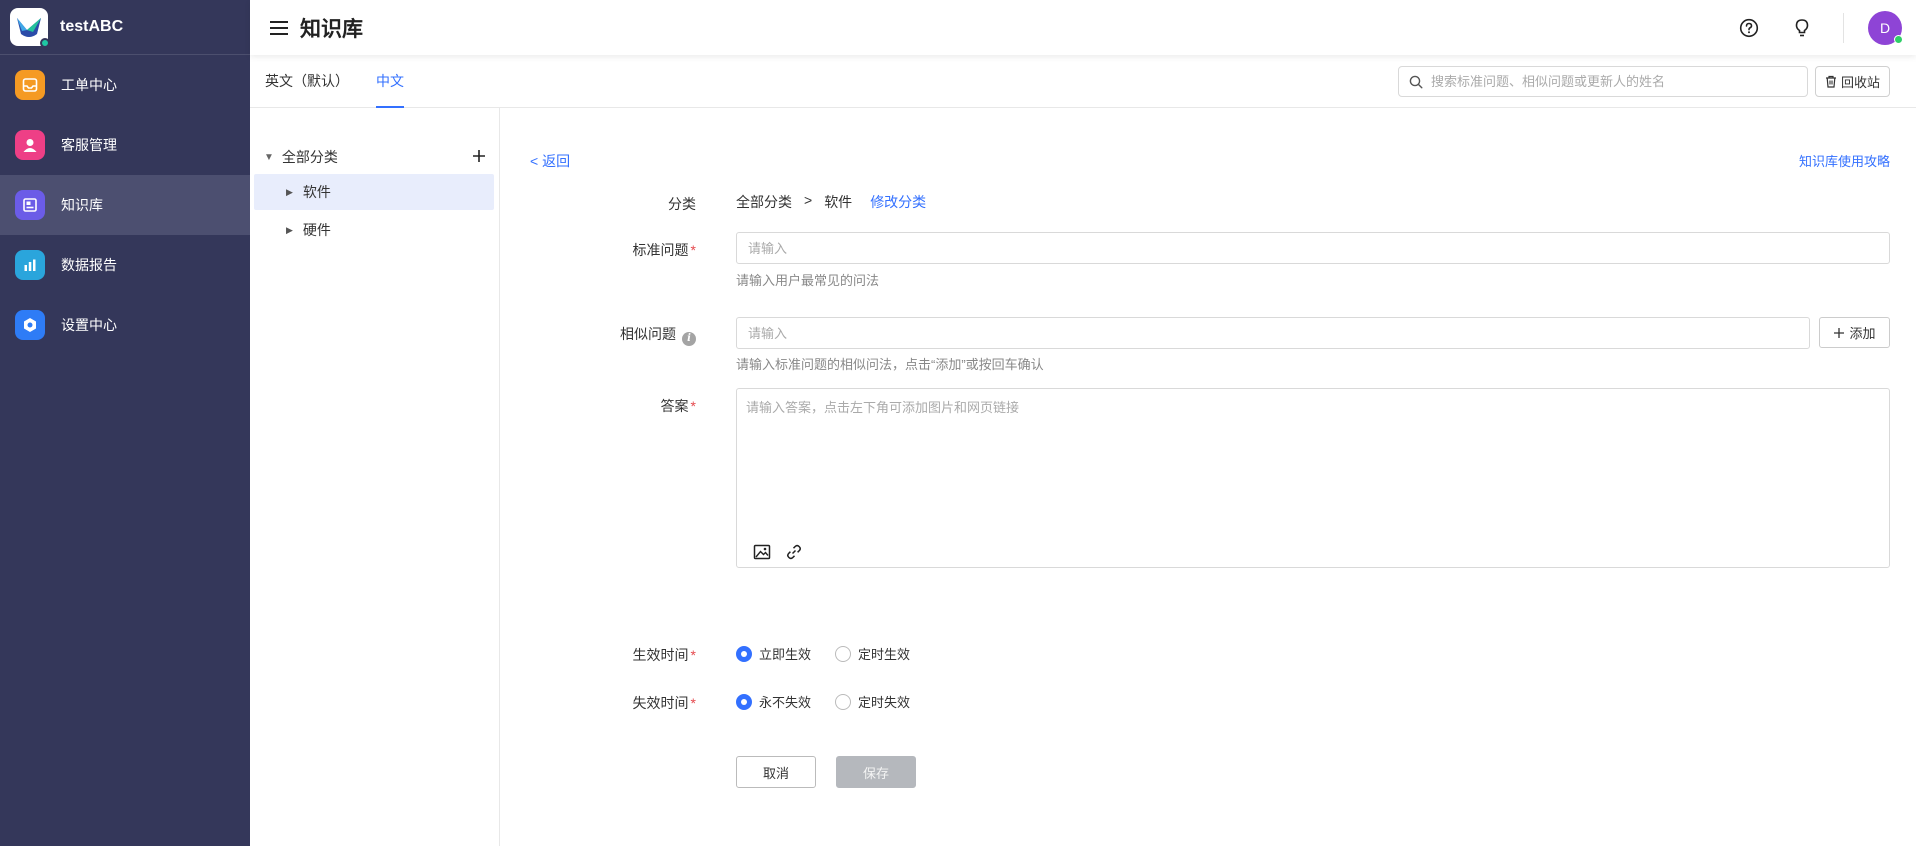  I want to click on radio-label: 永不失效, so click(785, 702).